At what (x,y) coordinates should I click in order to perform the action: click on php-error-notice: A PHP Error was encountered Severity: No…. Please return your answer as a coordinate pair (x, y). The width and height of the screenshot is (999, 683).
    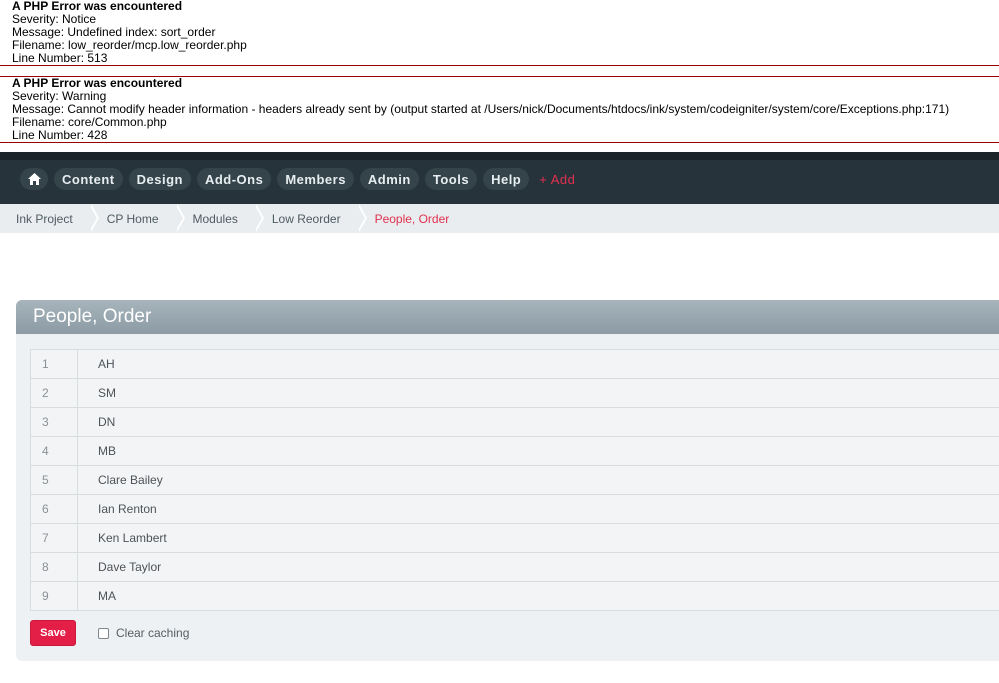
    Looking at the image, I should click on (499, 33).